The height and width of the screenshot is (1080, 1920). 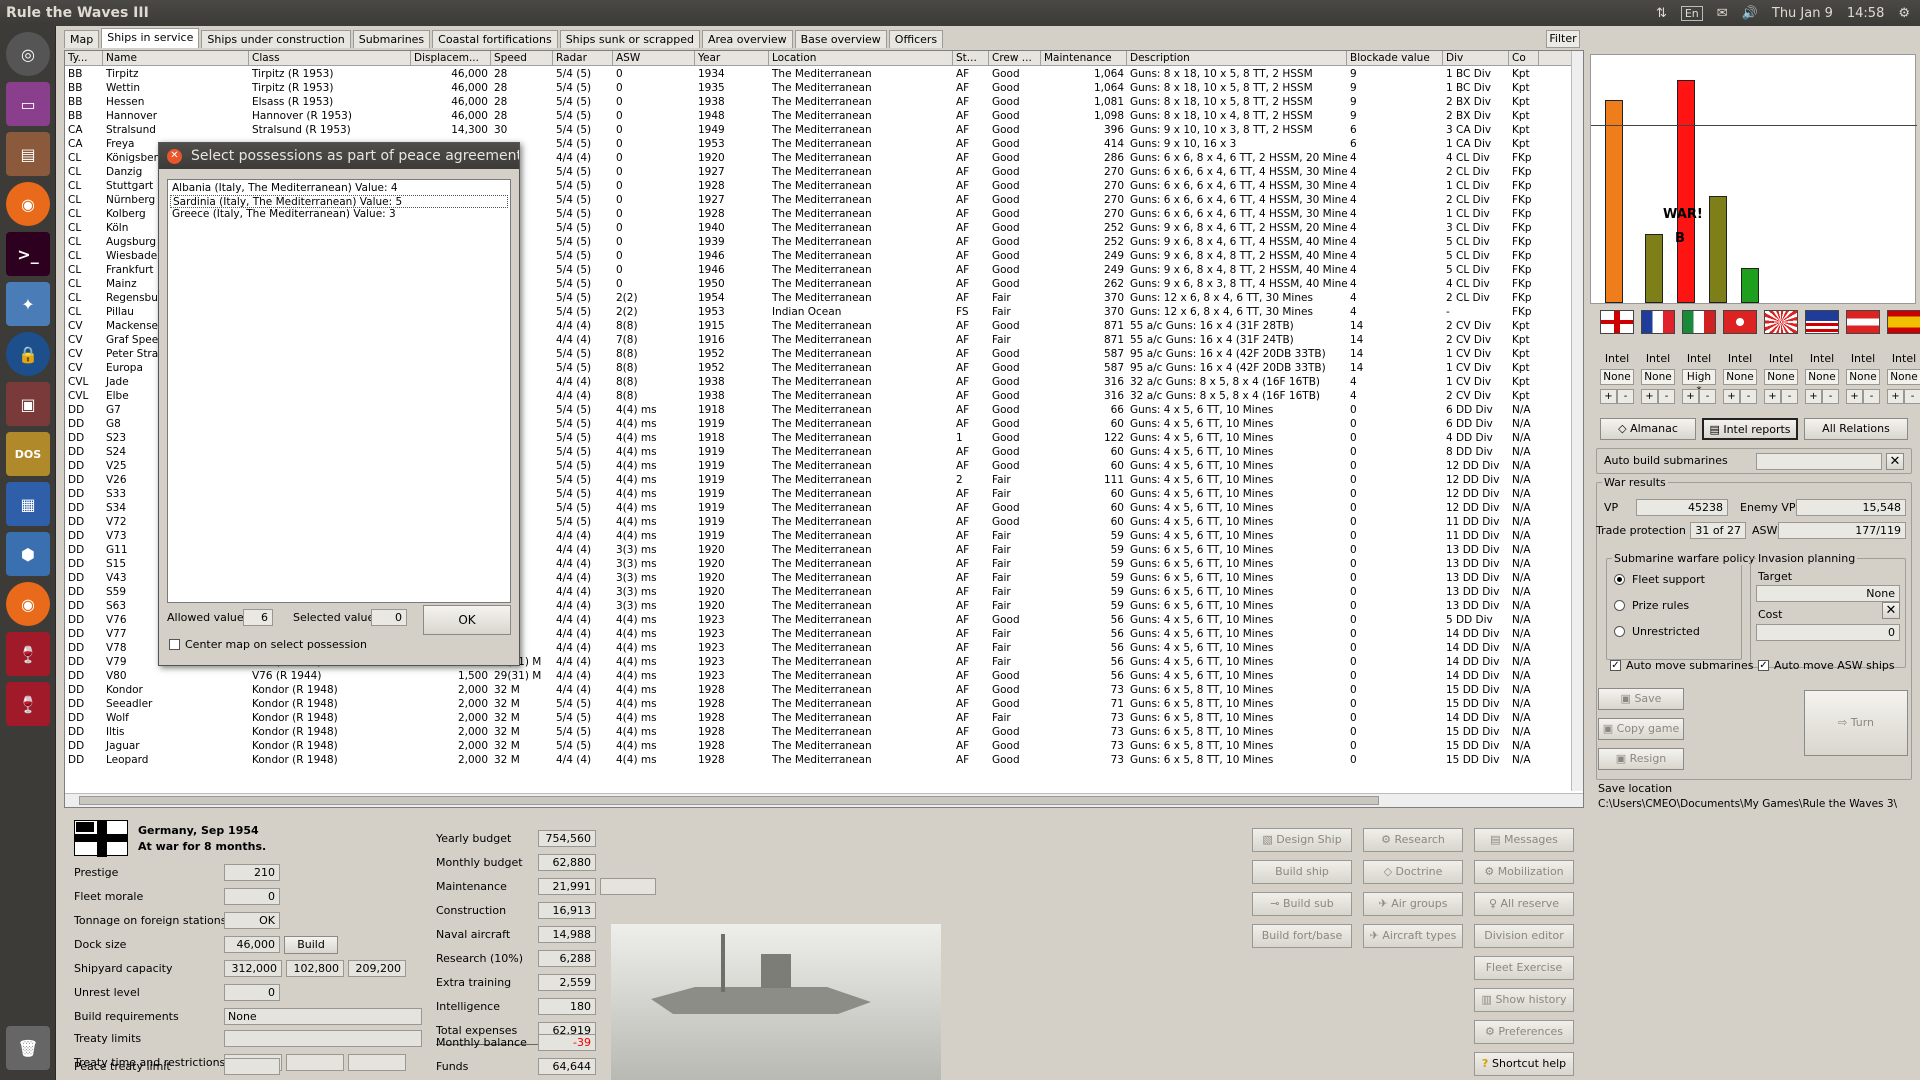 What do you see at coordinates (311, 945) in the screenshot?
I see `build-dock-button: Build` at bounding box center [311, 945].